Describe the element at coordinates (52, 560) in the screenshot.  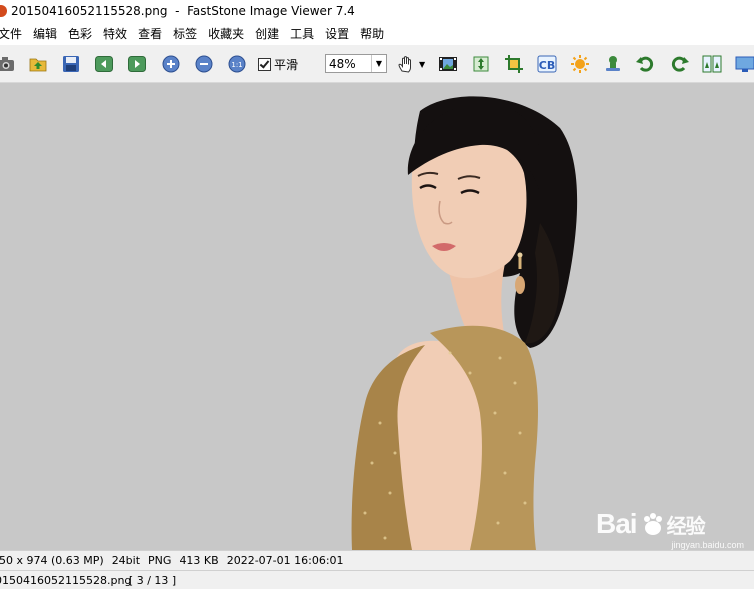
I see `image-dimensions: 750 x 974 (0.63 MP)` at that location.